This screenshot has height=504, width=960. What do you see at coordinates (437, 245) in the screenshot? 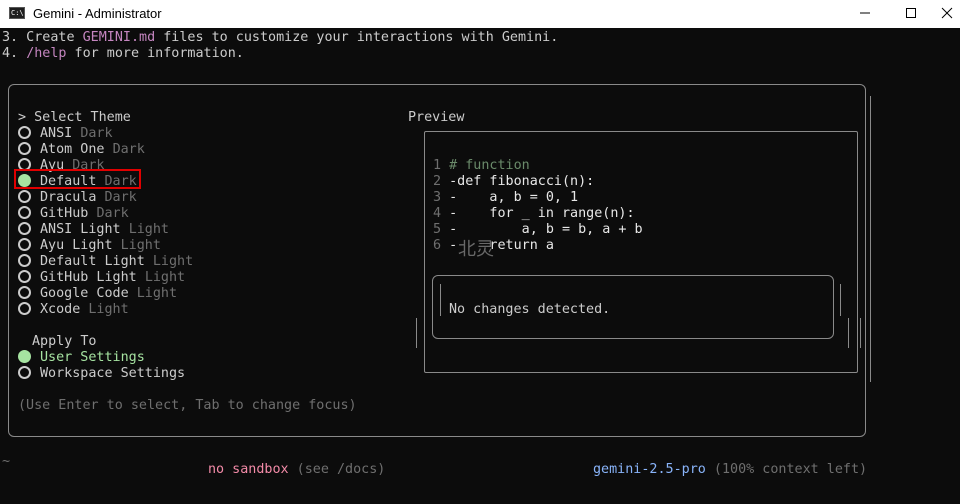
I see `line-number: 6` at bounding box center [437, 245].